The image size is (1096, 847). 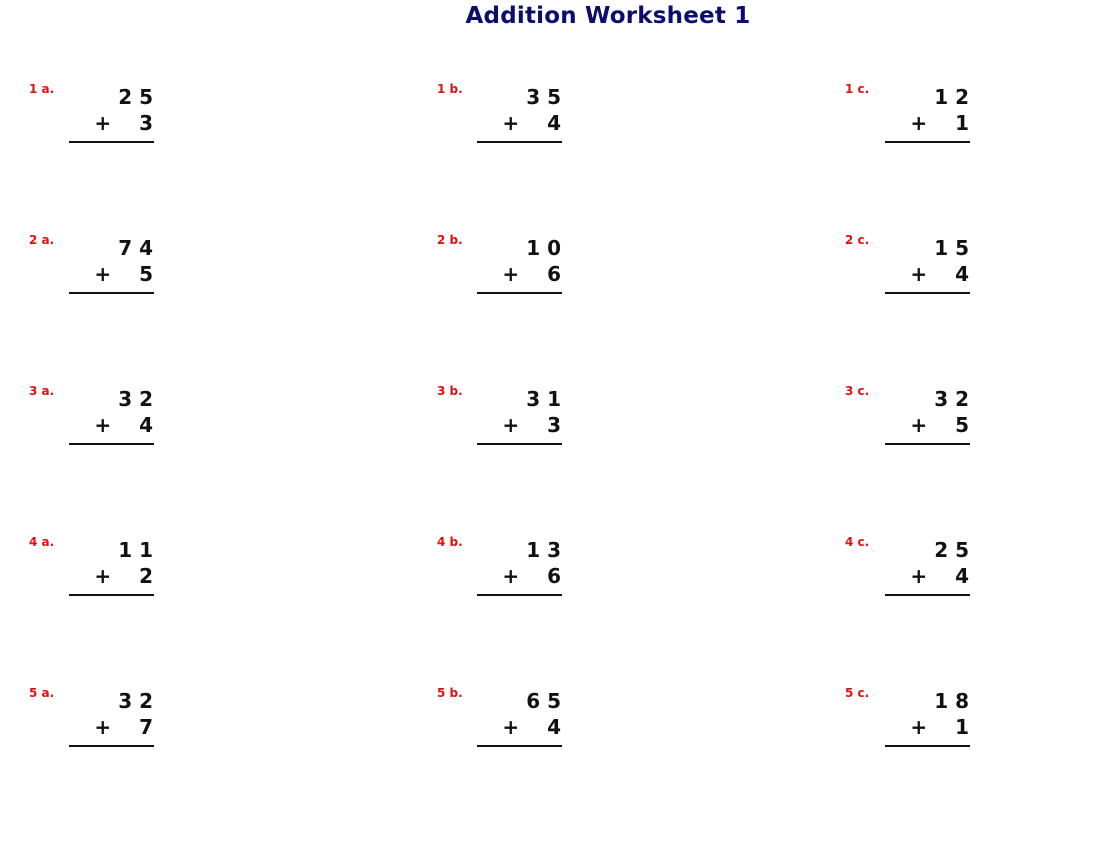 I want to click on problem-label: 2 c., so click(x=857, y=240).